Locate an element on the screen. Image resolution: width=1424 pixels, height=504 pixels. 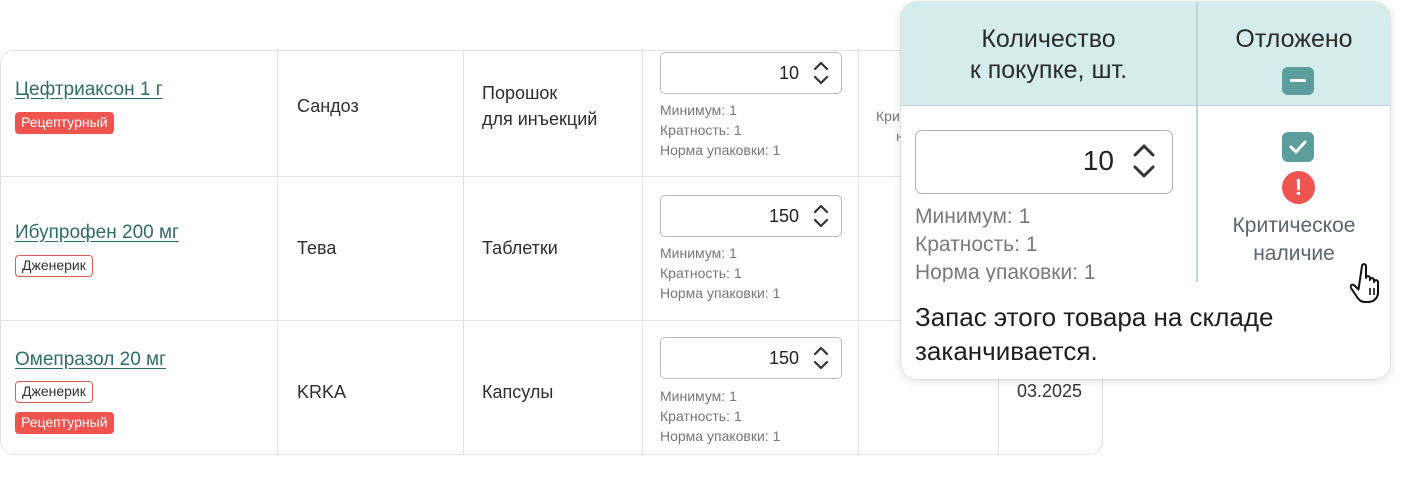
warning-icon: ! is located at coordinates (1298, 187).